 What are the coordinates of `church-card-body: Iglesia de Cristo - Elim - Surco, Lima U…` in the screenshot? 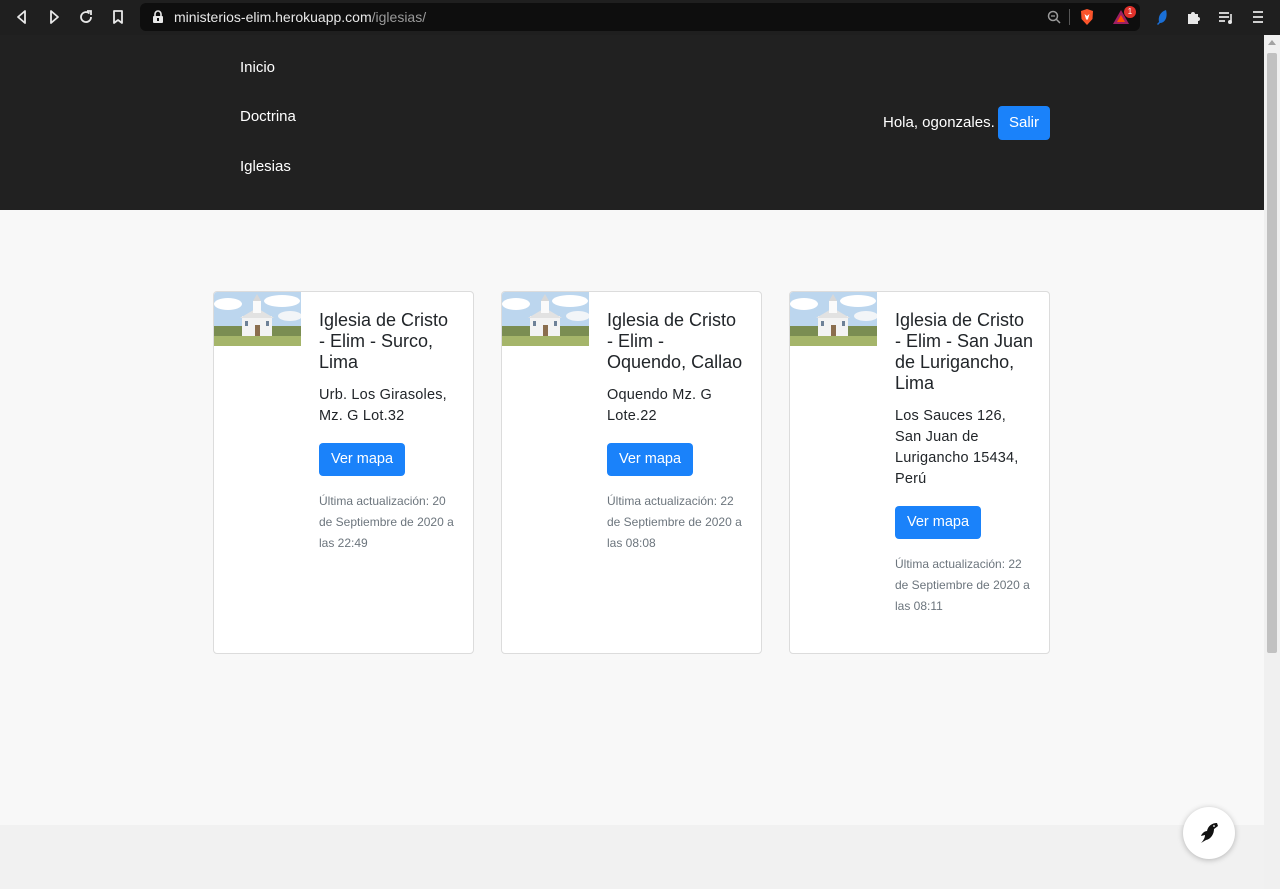 It's located at (389, 432).